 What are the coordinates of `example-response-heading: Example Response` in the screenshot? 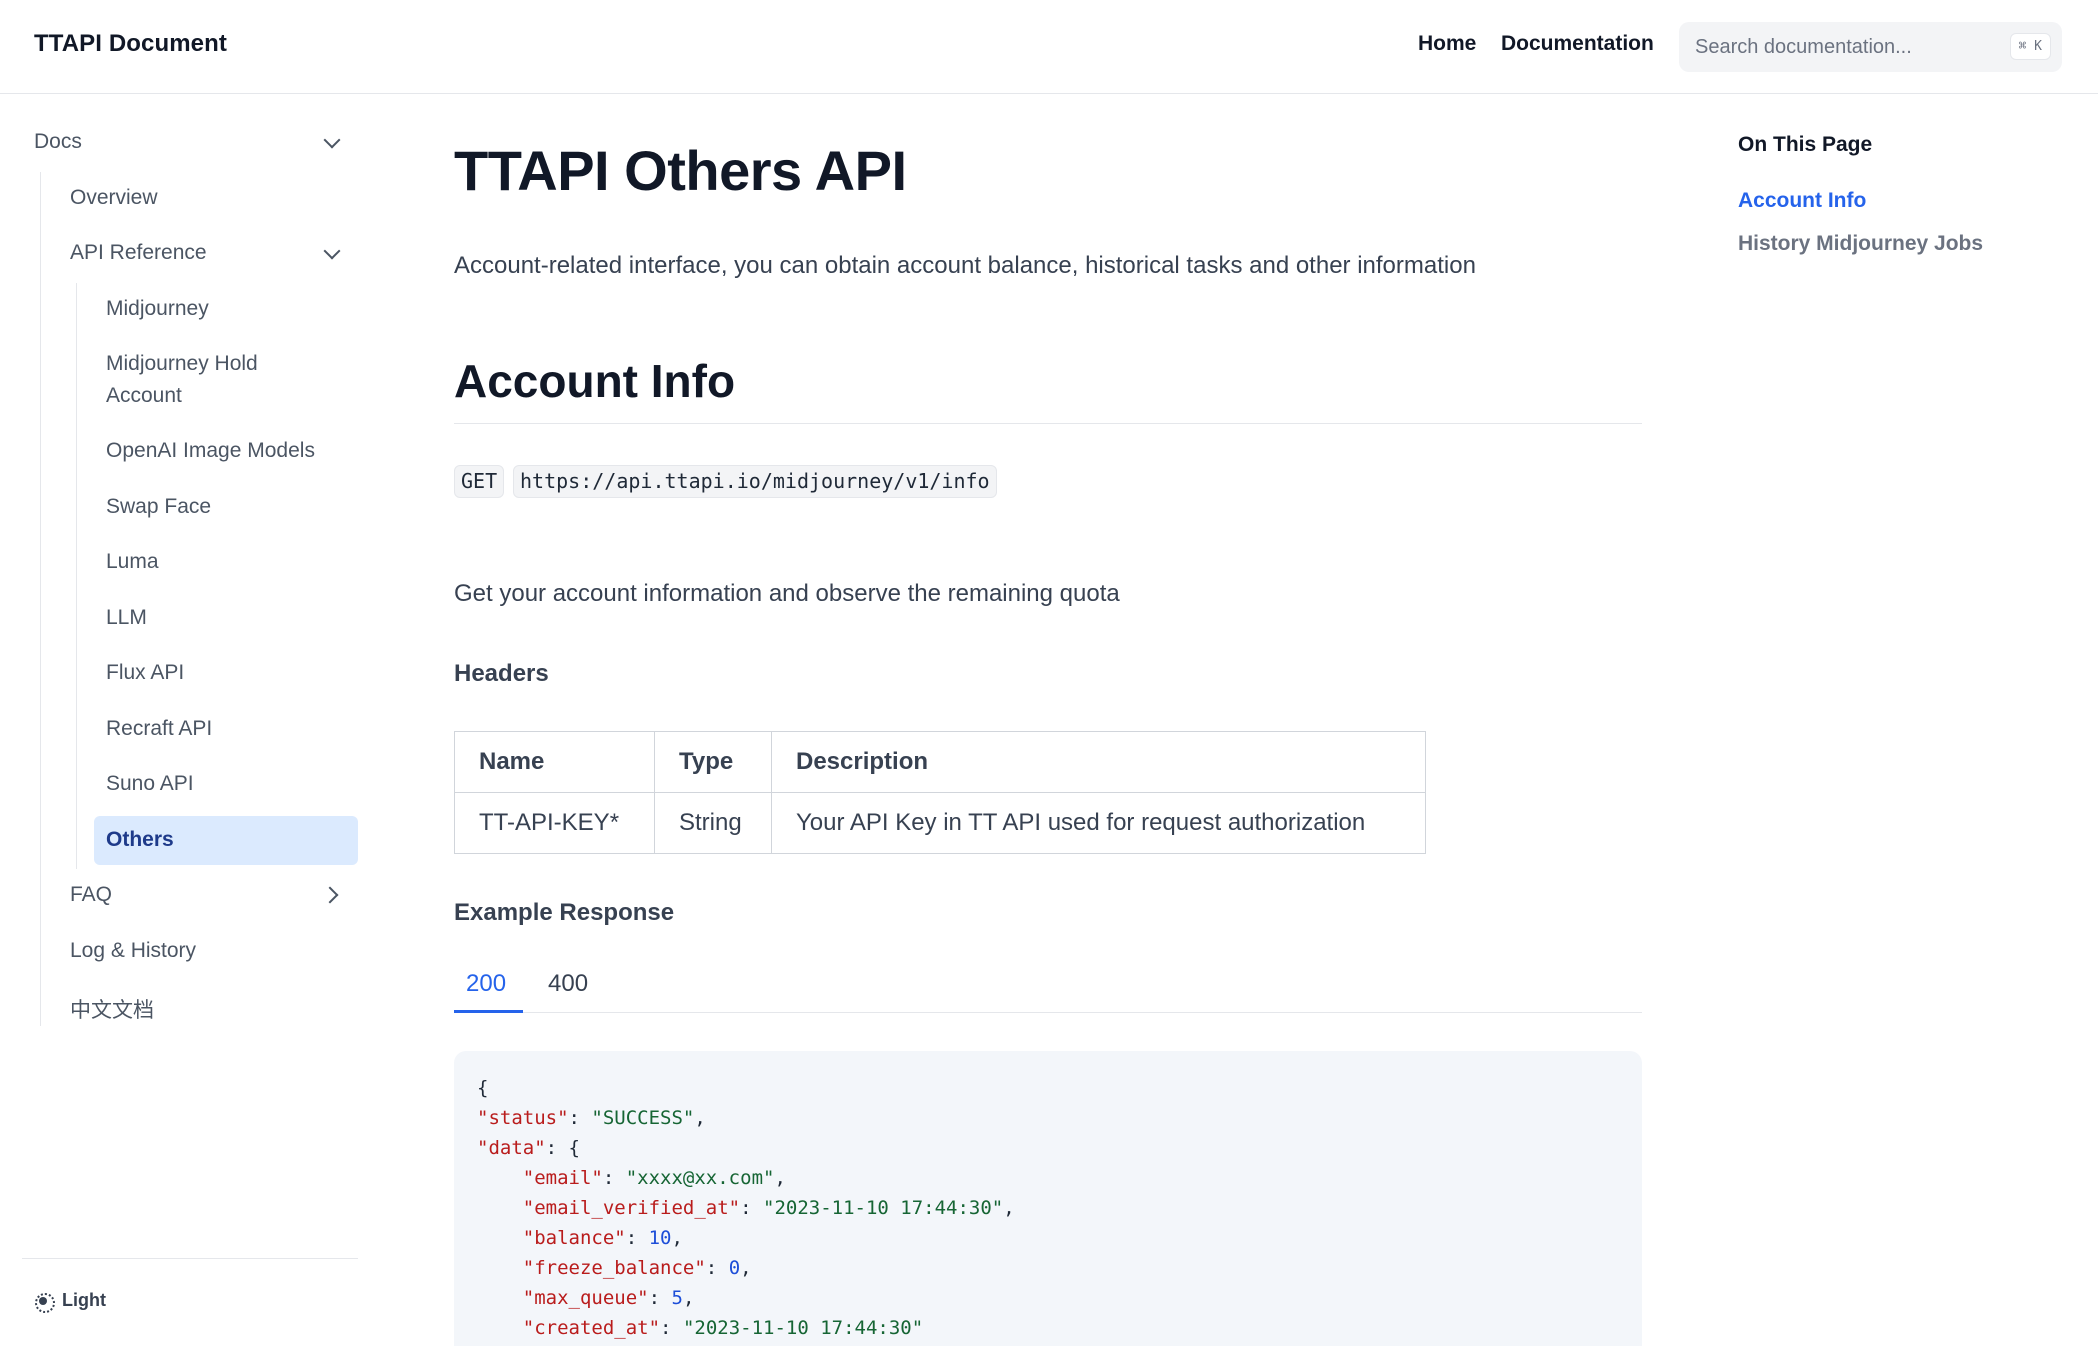 It's located at (564, 912).